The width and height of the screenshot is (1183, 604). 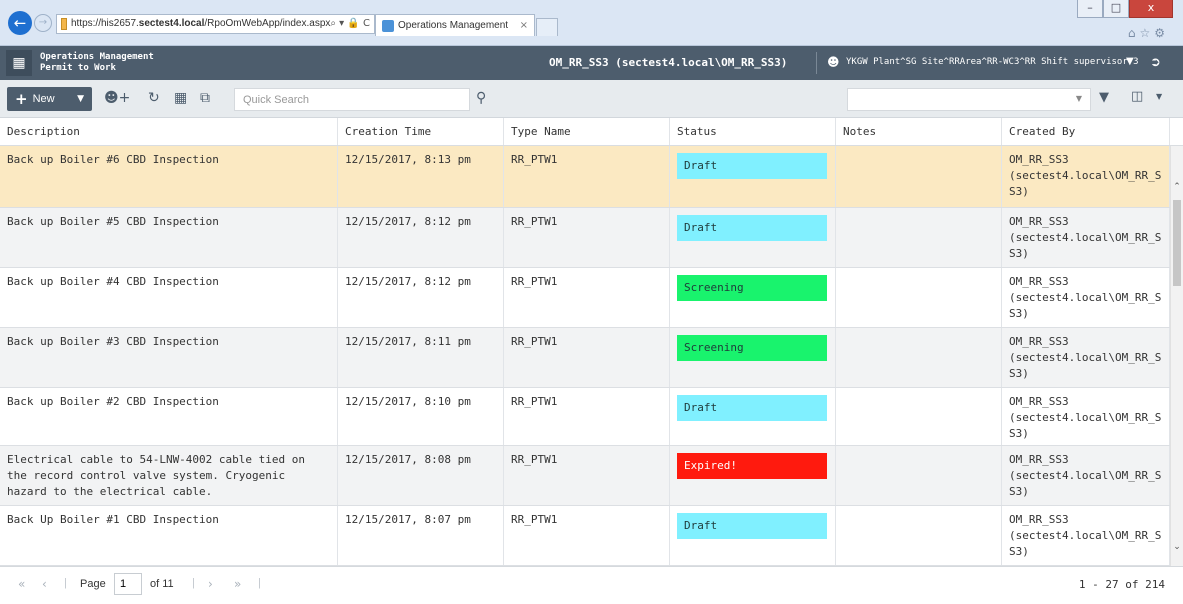 What do you see at coordinates (1086, 131) in the screenshot?
I see `column-header-created-by: Created By` at bounding box center [1086, 131].